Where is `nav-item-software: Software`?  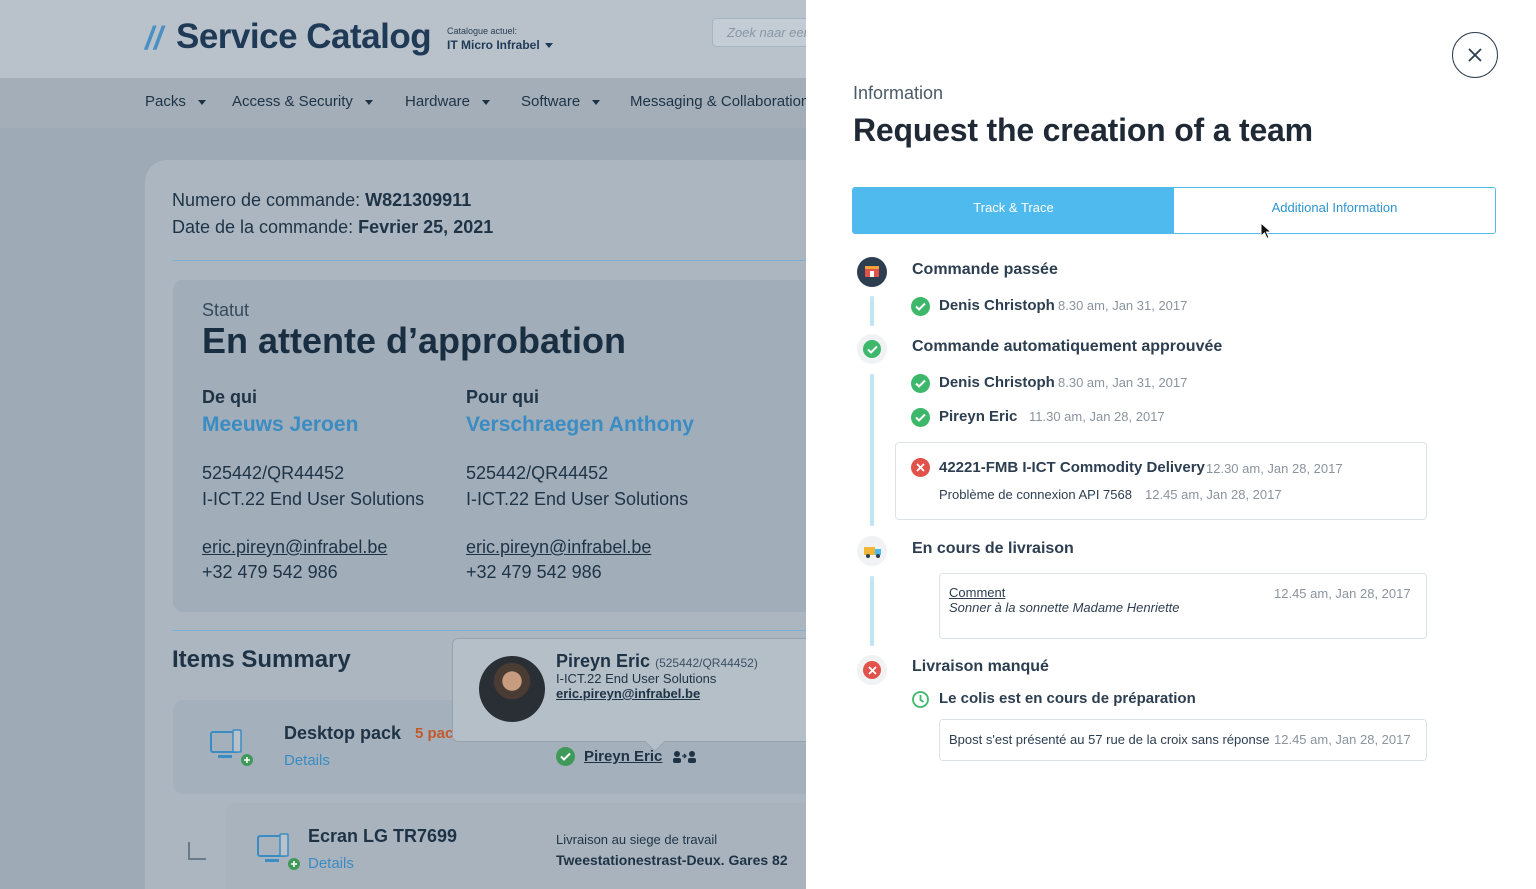 nav-item-software: Software is located at coordinates (561, 101).